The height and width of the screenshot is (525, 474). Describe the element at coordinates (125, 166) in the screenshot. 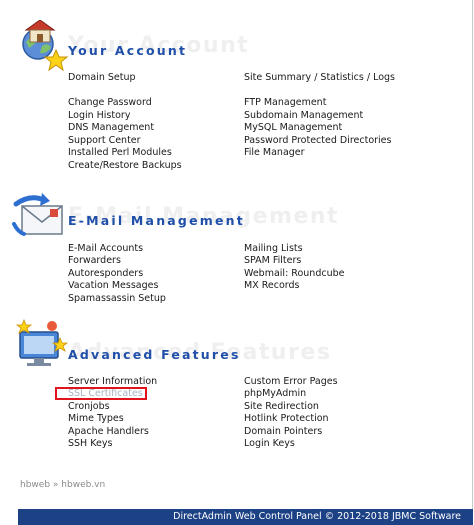

I see `link-create-restore-backups: Create/Restore Backups` at that location.